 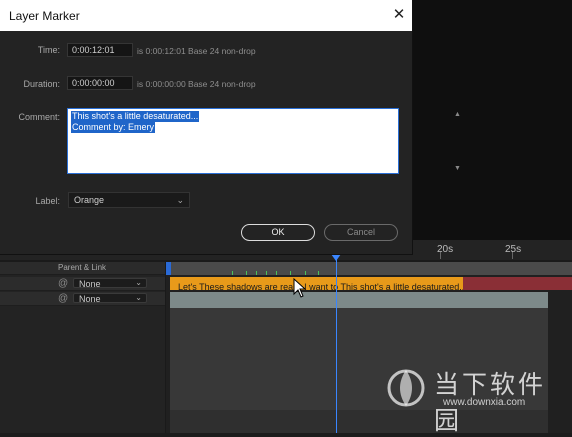 What do you see at coordinates (359, 300) in the screenshot?
I see `layer-bar-gray` at bounding box center [359, 300].